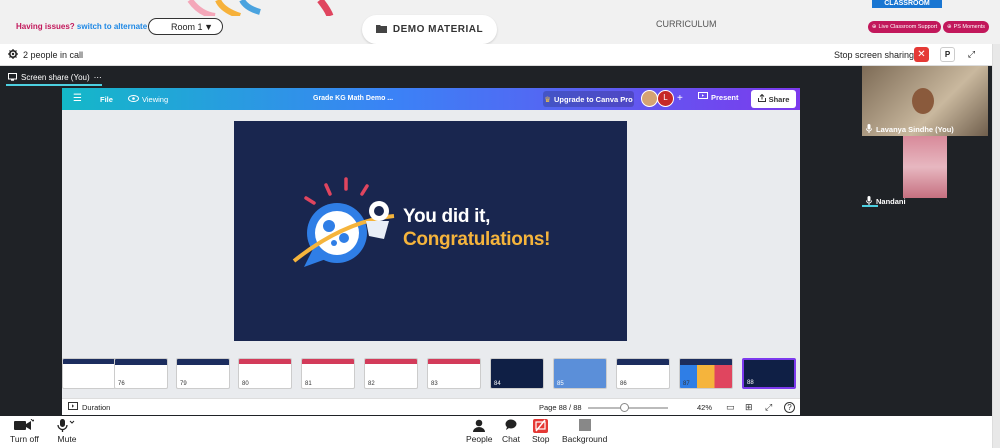 Image resolution: width=1000 pixels, height=448 pixels. Describe the element at coordinates (12, 77) in the screenshot. I see `screen-share-icon` at that location.